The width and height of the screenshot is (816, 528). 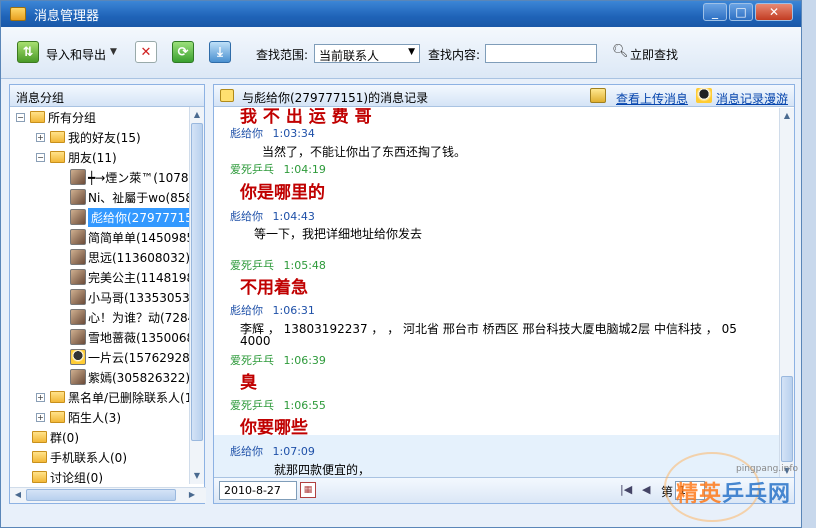 What do you see at coordinates (139, 217) in the screenshot?
I see `contact-label: 彪给你(279777151)` at bounding box center [139, 217].